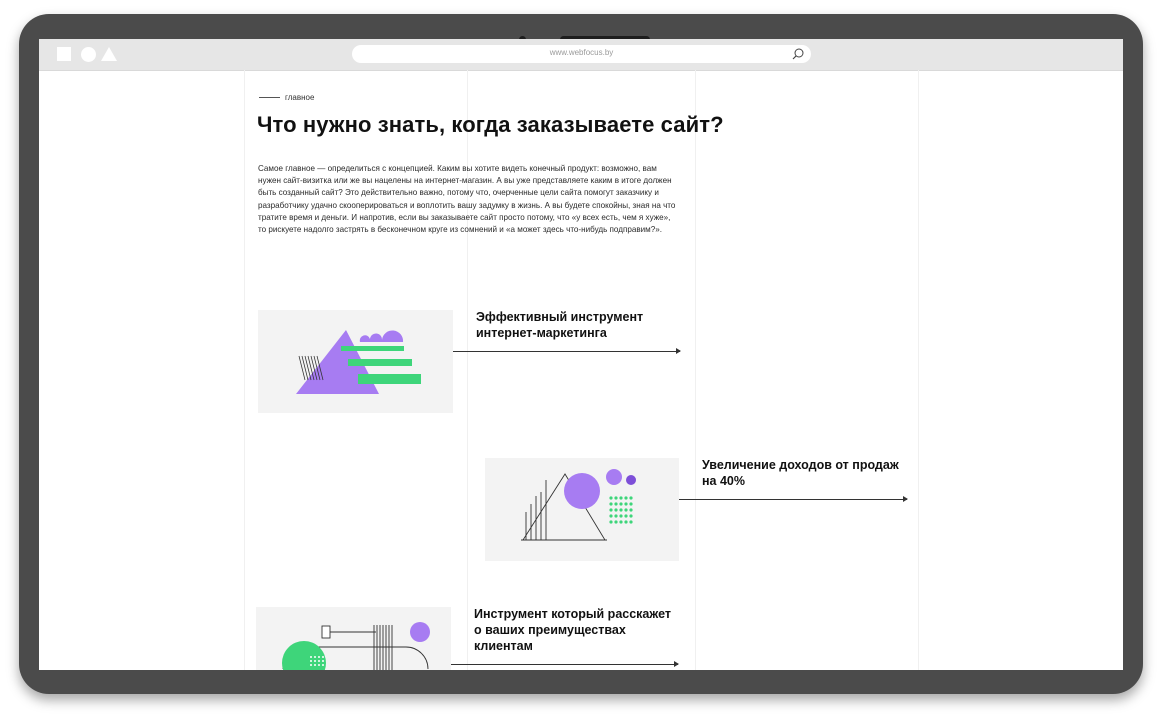 This screenshot has width=1162, height=715. I want to click on search-icon, so click(798, 54).